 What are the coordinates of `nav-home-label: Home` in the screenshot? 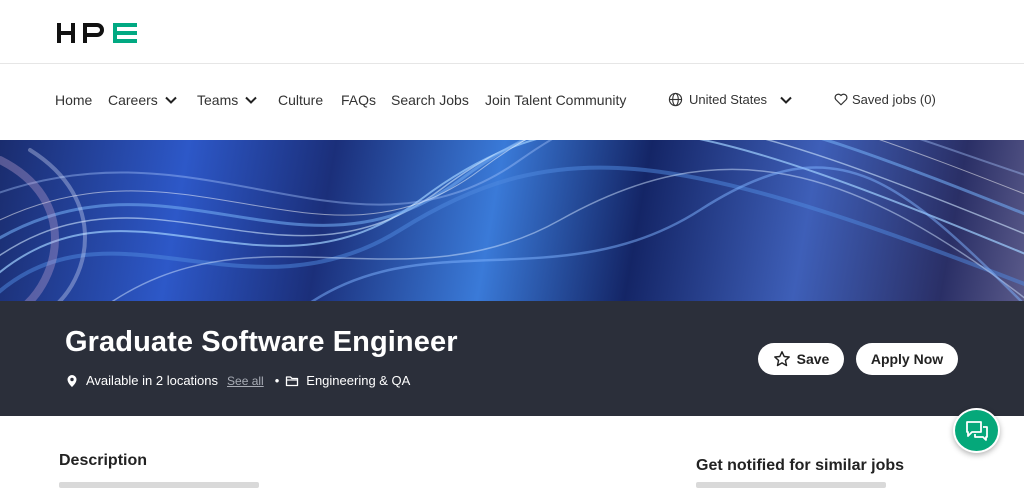 It's located at (74, 100).